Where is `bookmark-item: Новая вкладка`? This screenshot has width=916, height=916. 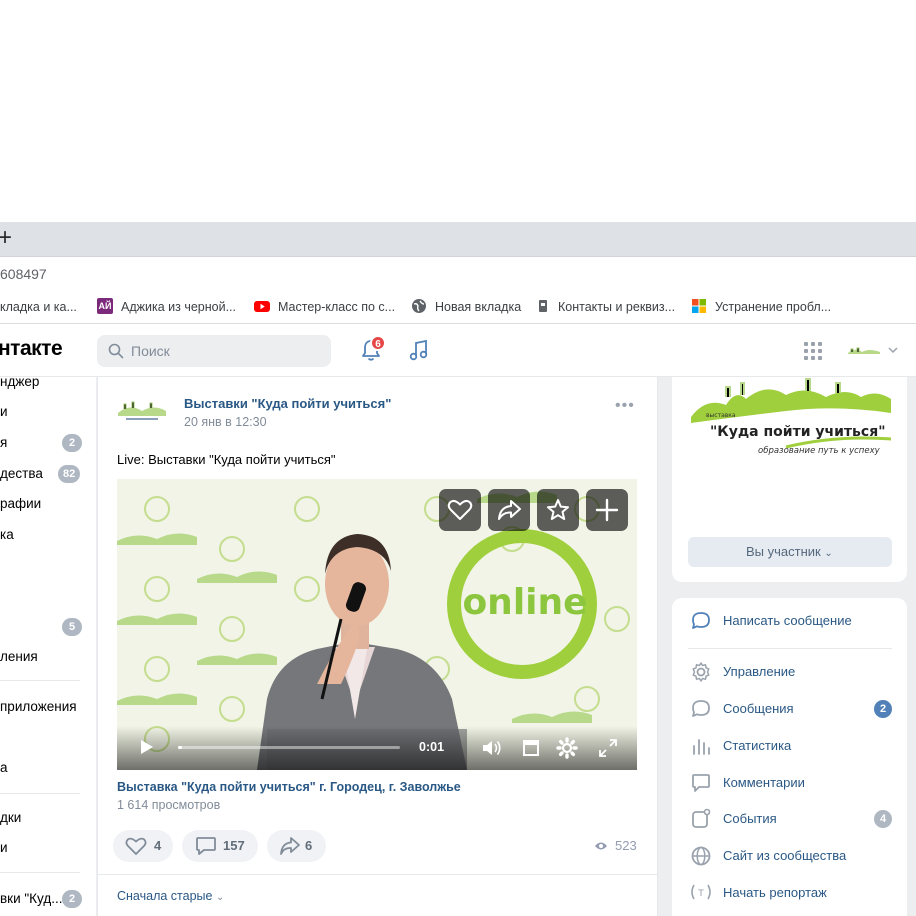
bookmark-item: Новая вкладка is located at coordinates (478, 307).